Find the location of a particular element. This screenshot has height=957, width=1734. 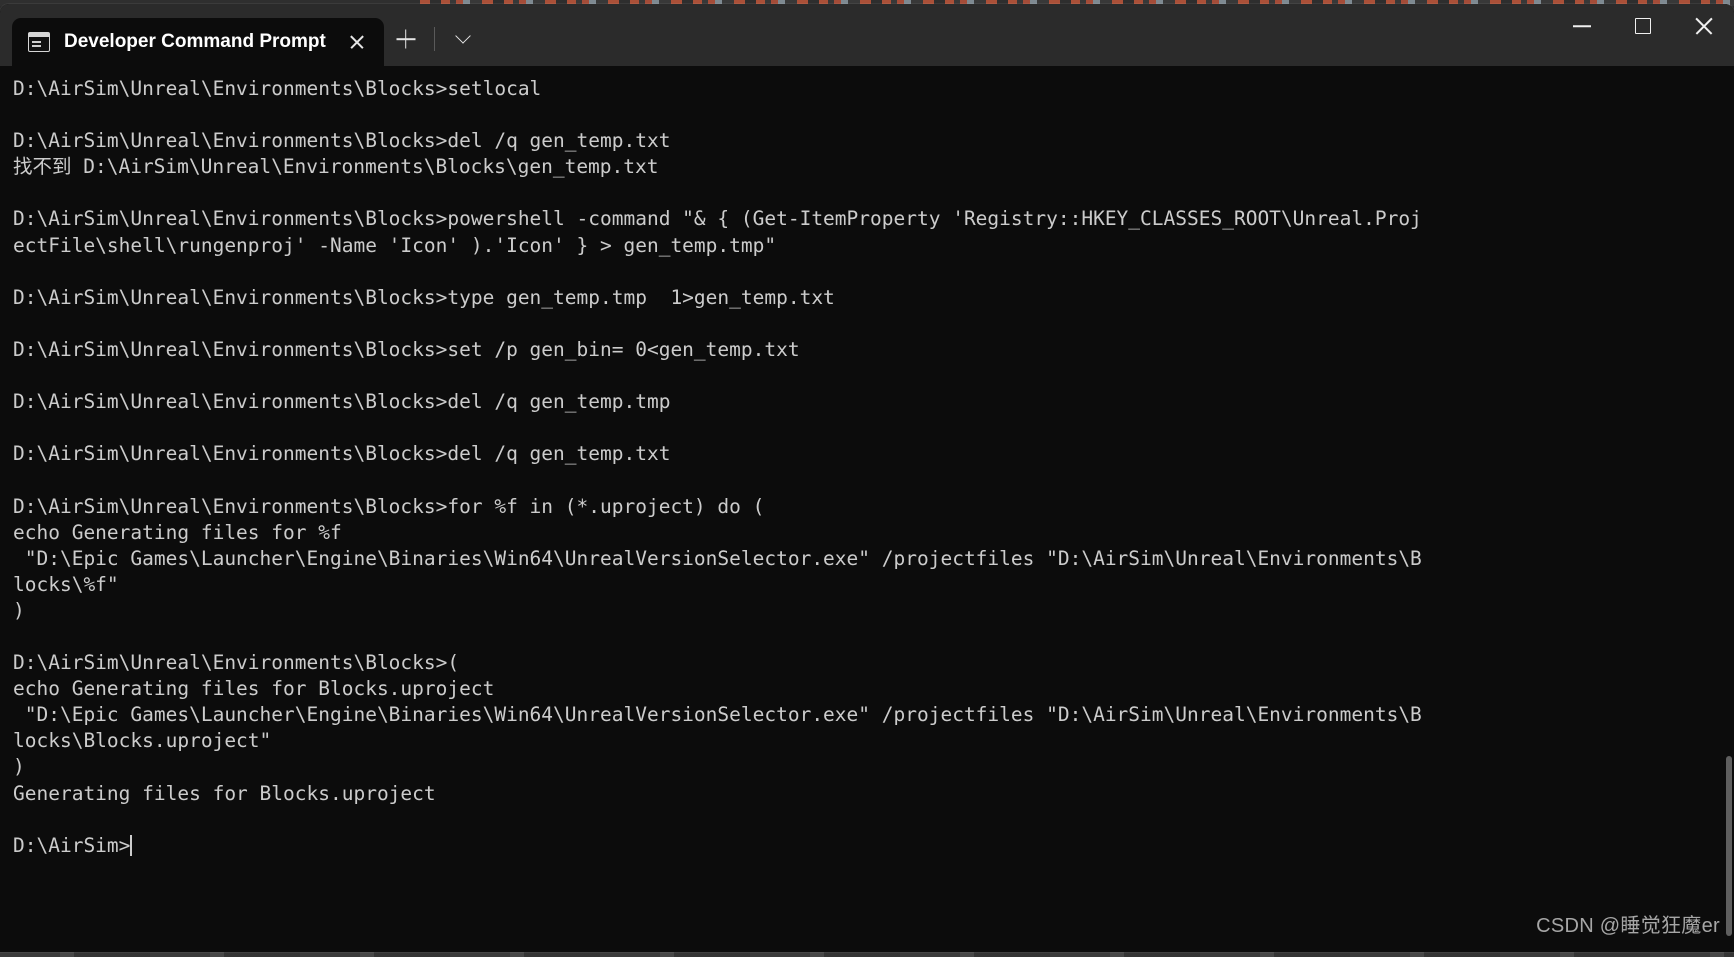

tab-actions is located at coordinates (434, 40).